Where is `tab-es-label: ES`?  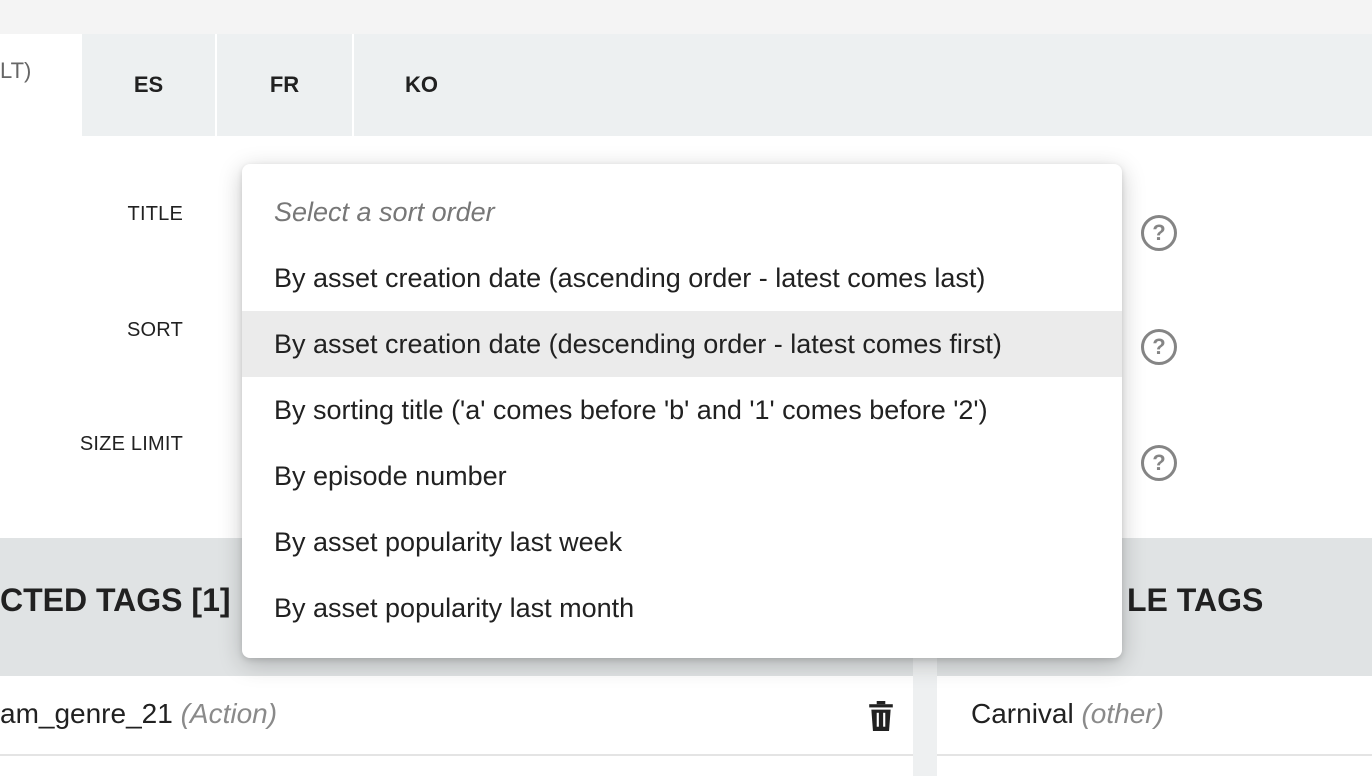 tab-es-label: ES is located at coordinates (148, 84).